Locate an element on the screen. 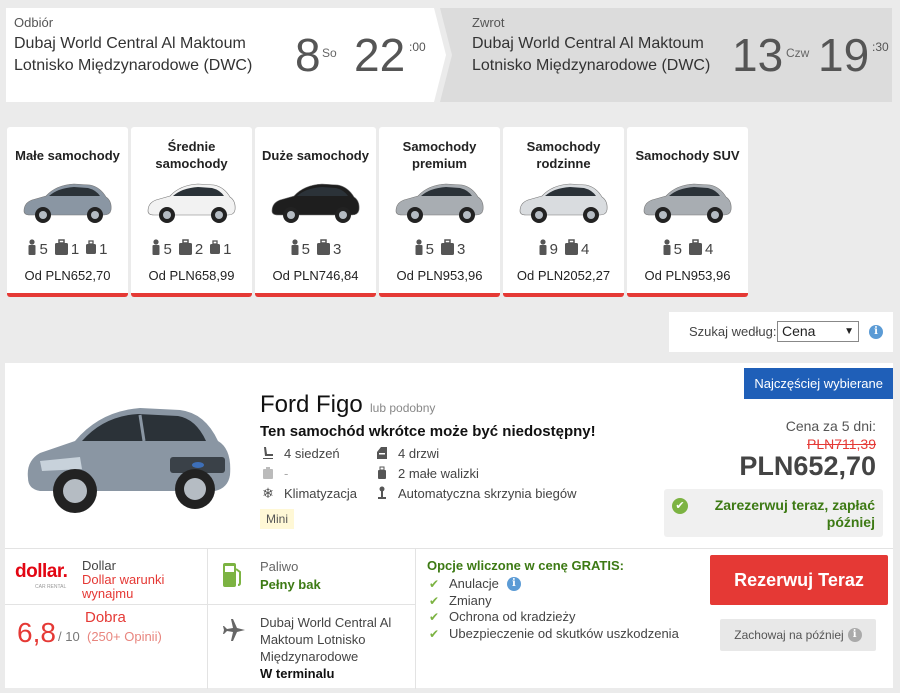 This screenshot has width=900, height=693. plane-icon is located at coordinates (234, 630).